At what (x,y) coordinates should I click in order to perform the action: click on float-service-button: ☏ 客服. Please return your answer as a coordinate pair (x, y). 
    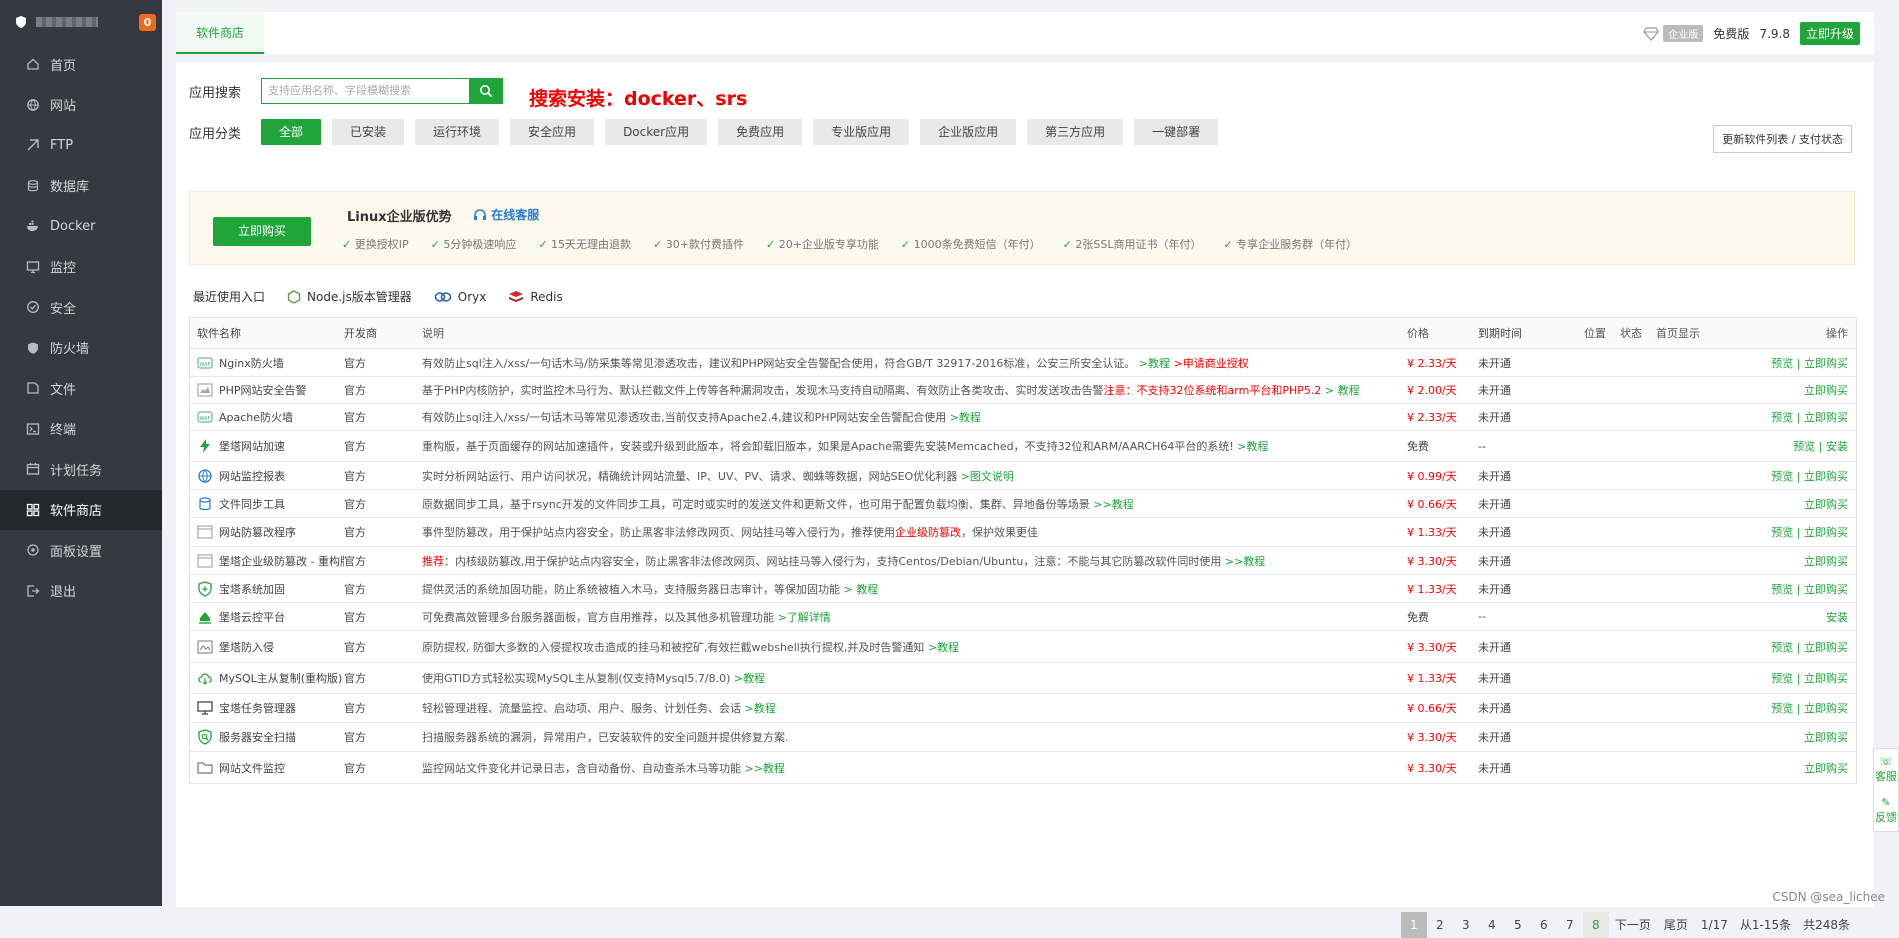
    Looking at the image, I should click on (1886, 769).